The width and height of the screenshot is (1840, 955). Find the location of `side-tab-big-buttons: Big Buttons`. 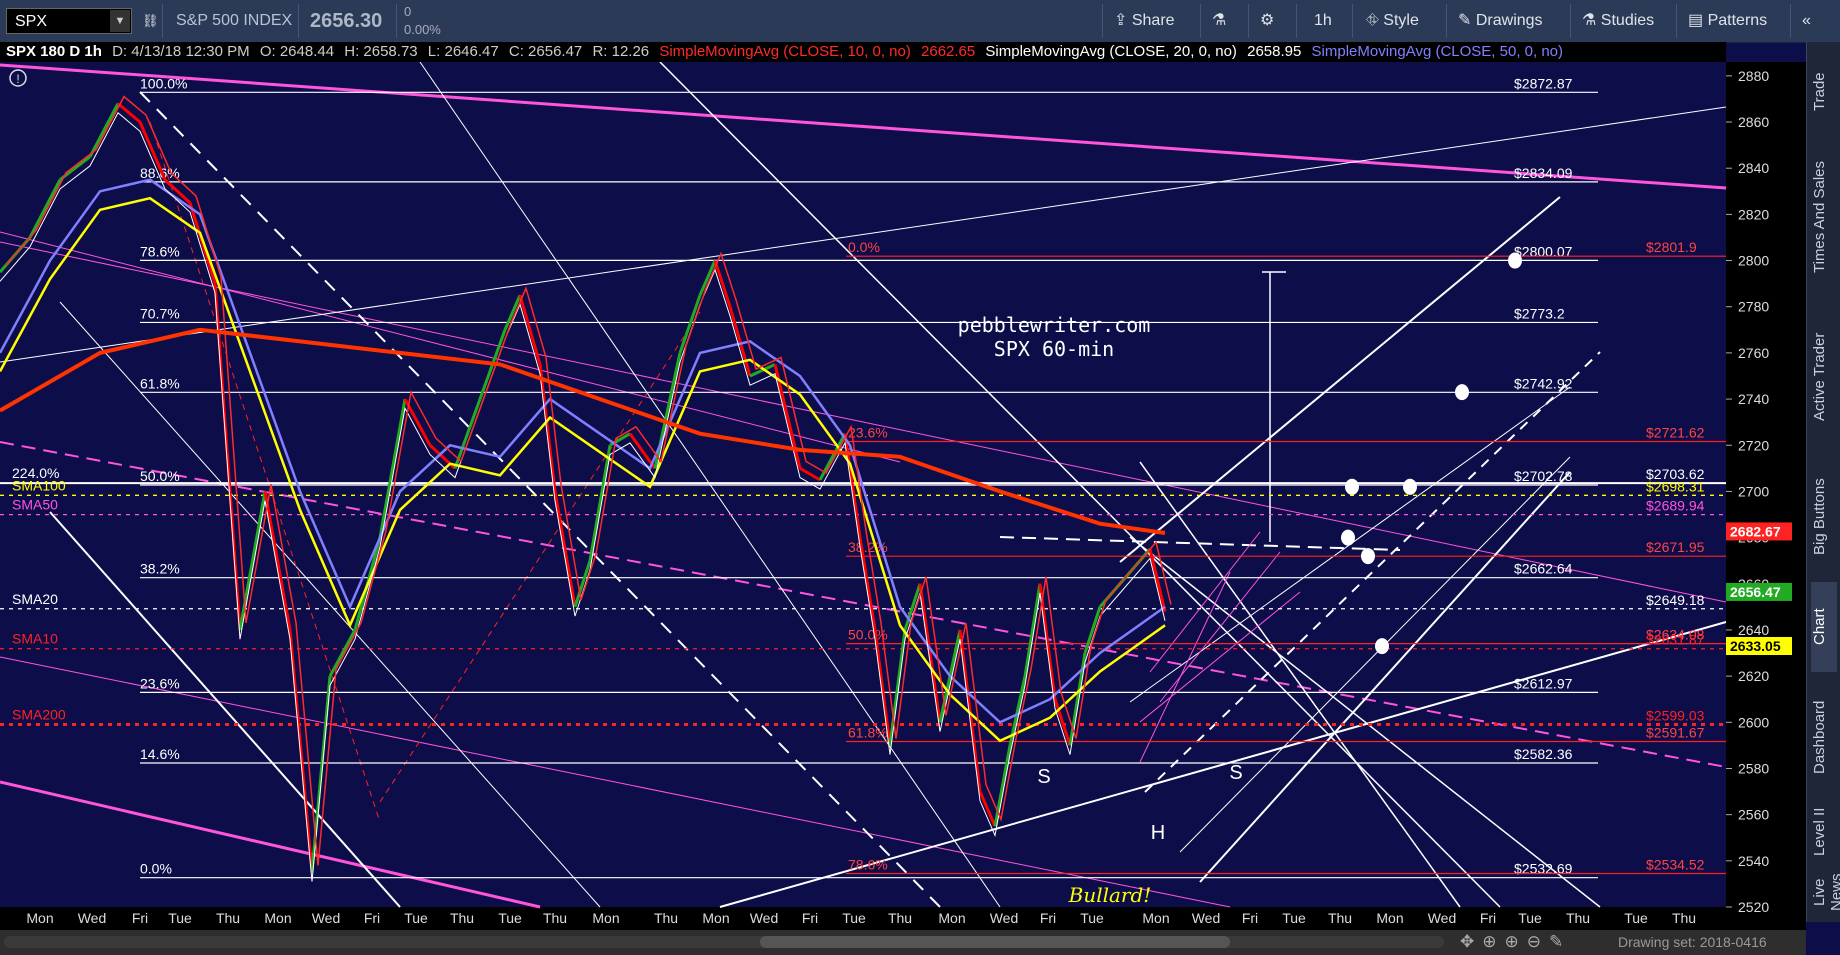

side-tab-big-buttons: Big Buttons is located at coordinates (1824, 517).